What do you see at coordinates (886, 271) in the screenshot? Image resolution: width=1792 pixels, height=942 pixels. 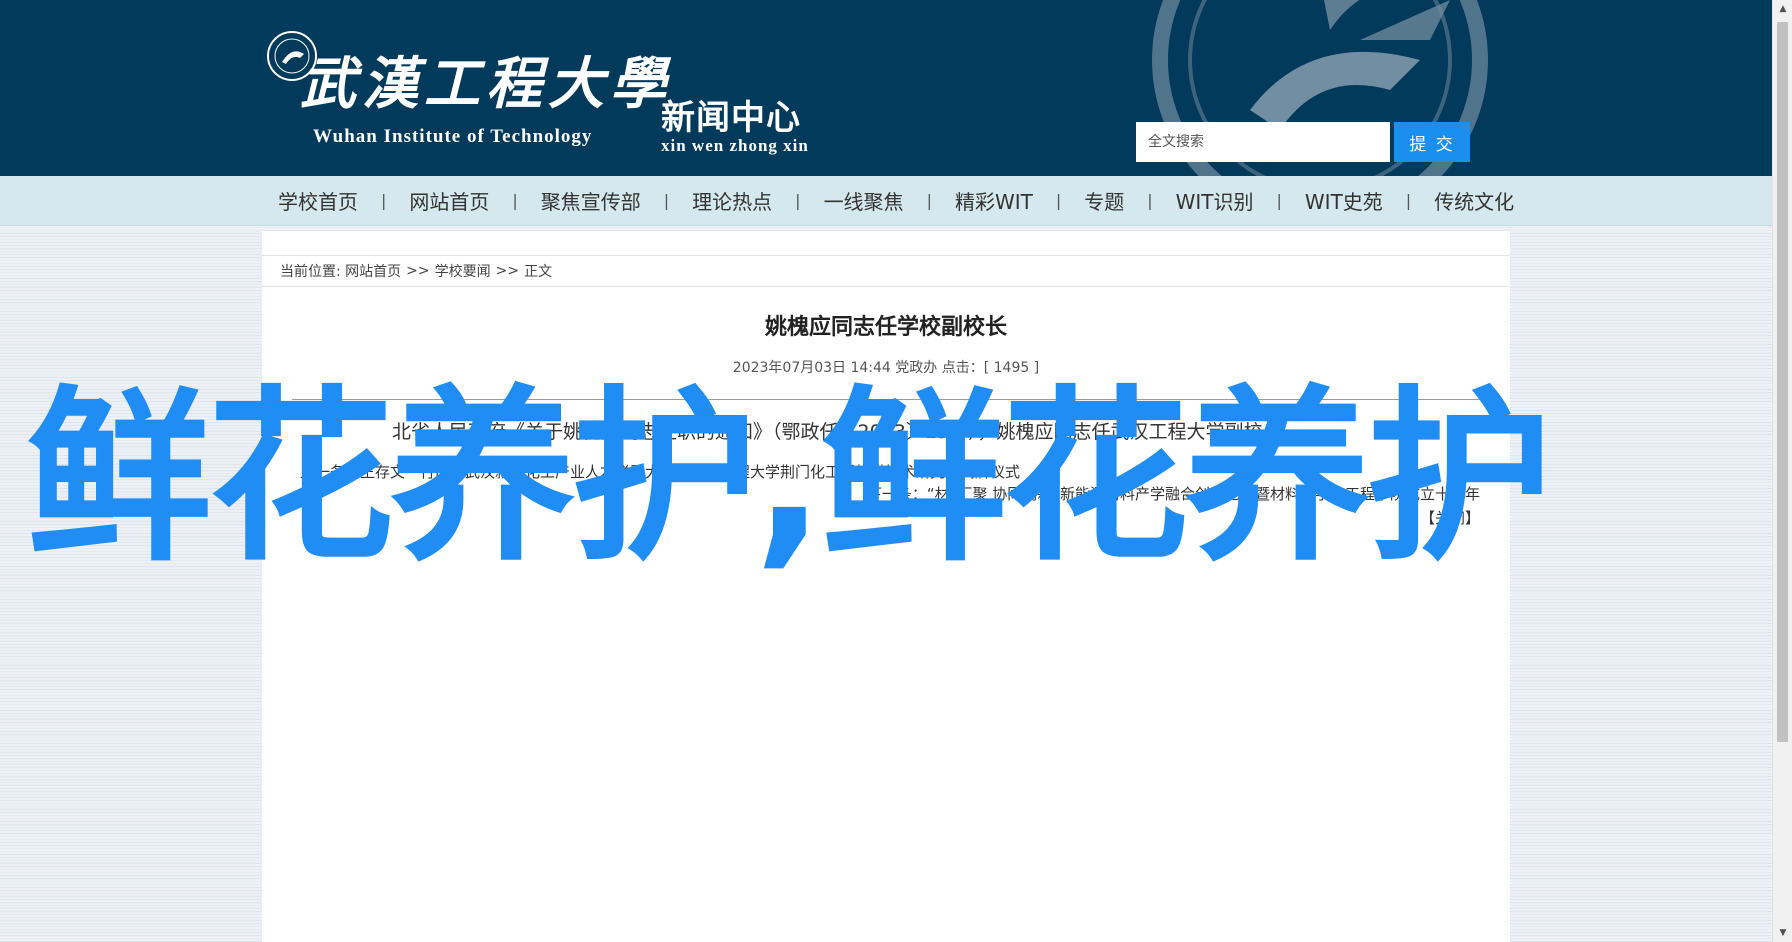 I see `breadcrumb: 当前位置: 网站首页 >> 学校要闻 >> 正文` at bounding box center [886, 271].